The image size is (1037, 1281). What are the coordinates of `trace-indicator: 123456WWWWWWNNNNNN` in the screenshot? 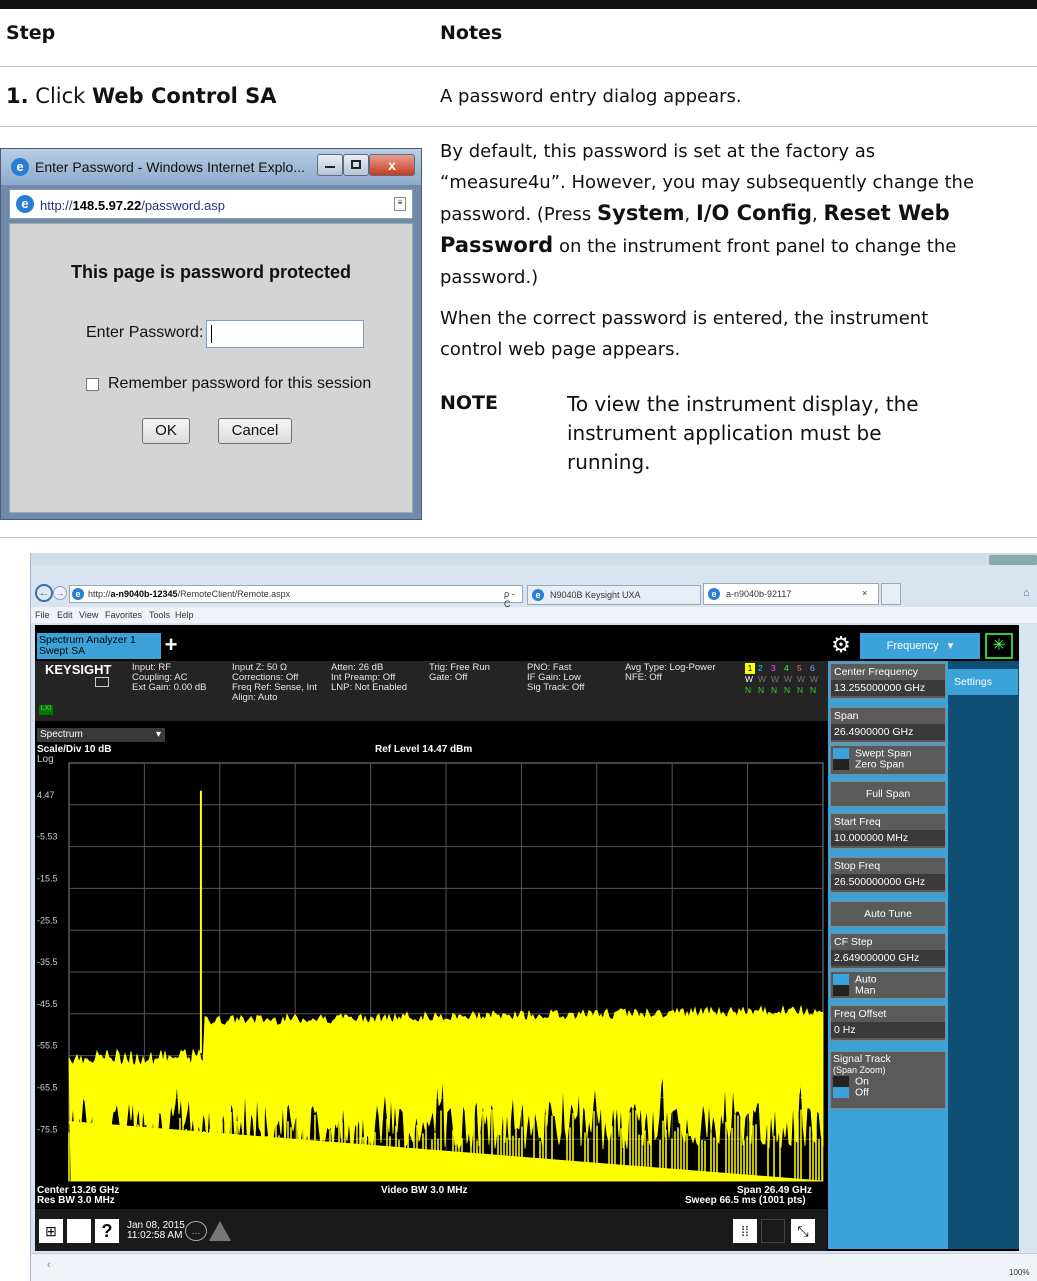 It's located at (786, 679).